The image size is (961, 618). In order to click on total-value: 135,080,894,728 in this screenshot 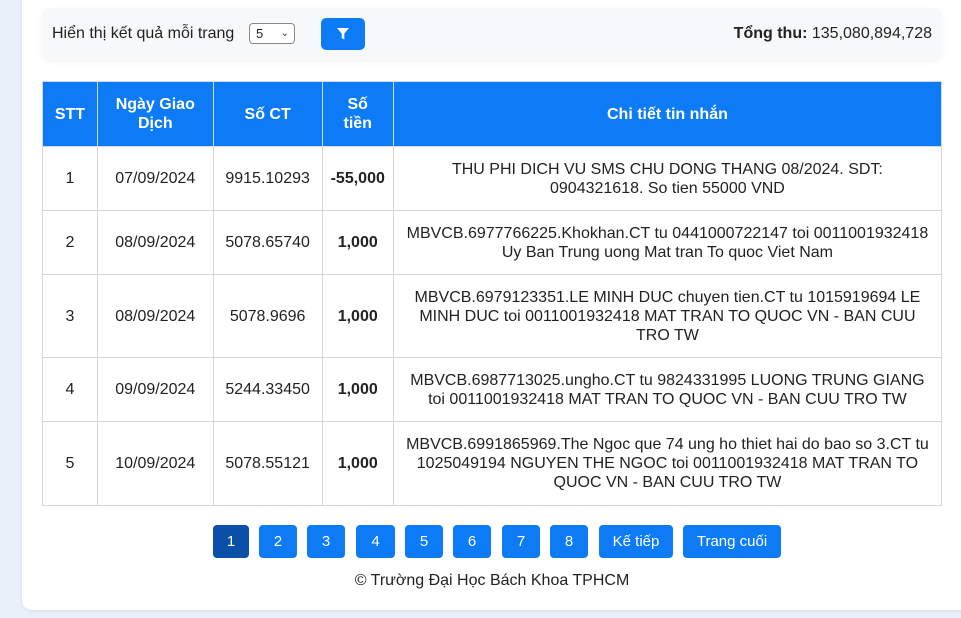, I will do `click(871, 33)`.